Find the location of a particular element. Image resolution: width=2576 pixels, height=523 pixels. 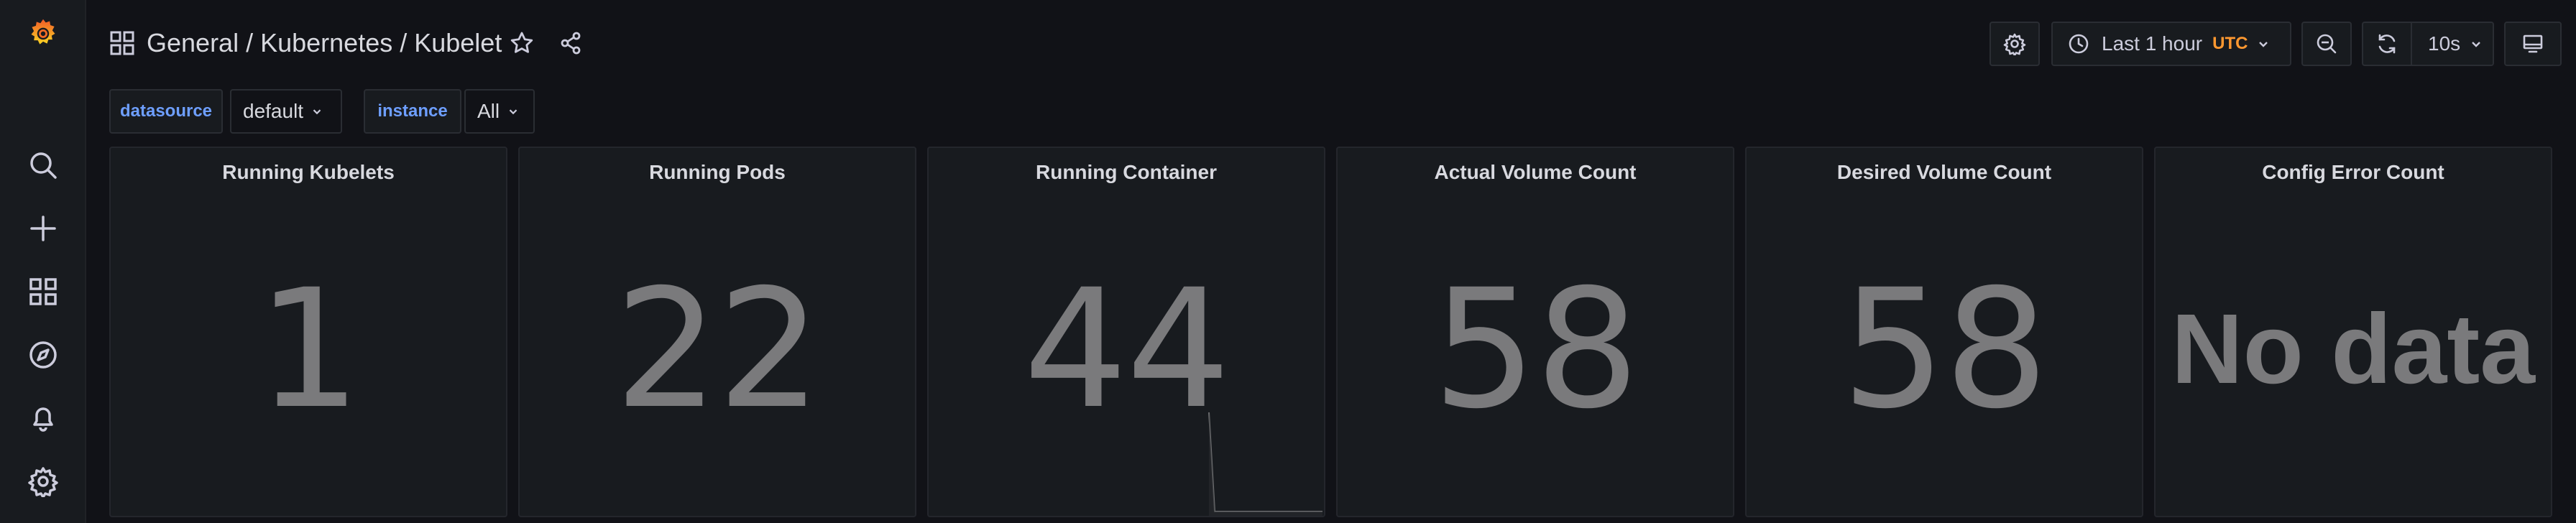

stat-panel-desired-volume-count: Desired Volume Count 58 is located at coordinates (1944, 332).